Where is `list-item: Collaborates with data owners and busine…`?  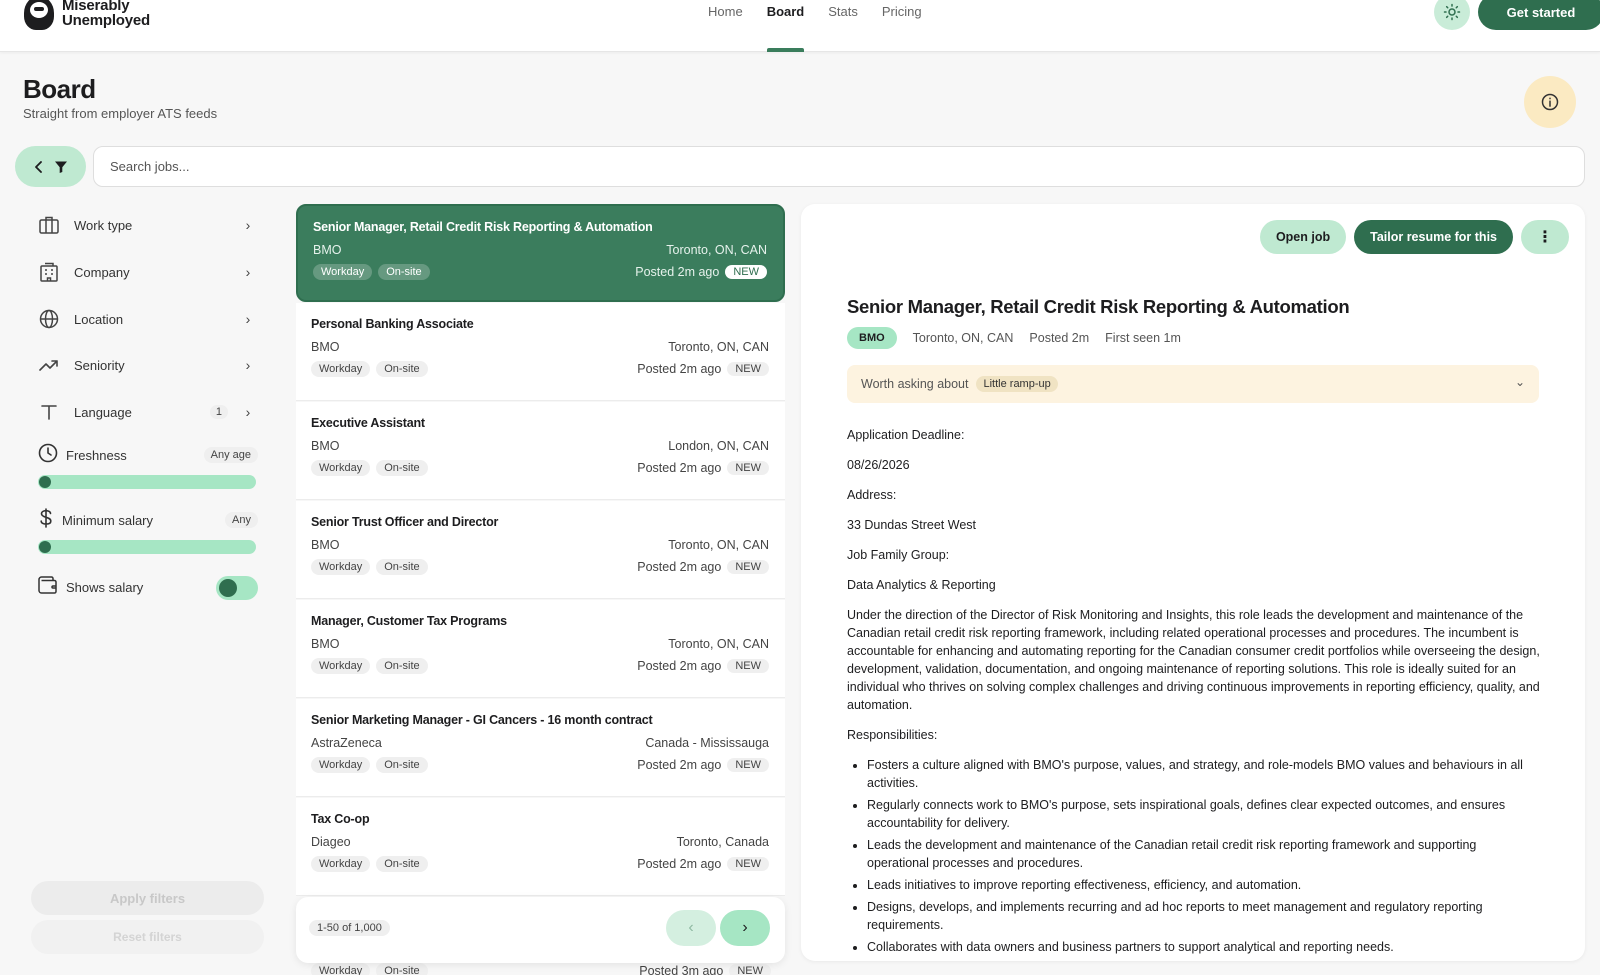
list-item: Collaborates with data owners and busine… is located at coordinates (1204, 947).